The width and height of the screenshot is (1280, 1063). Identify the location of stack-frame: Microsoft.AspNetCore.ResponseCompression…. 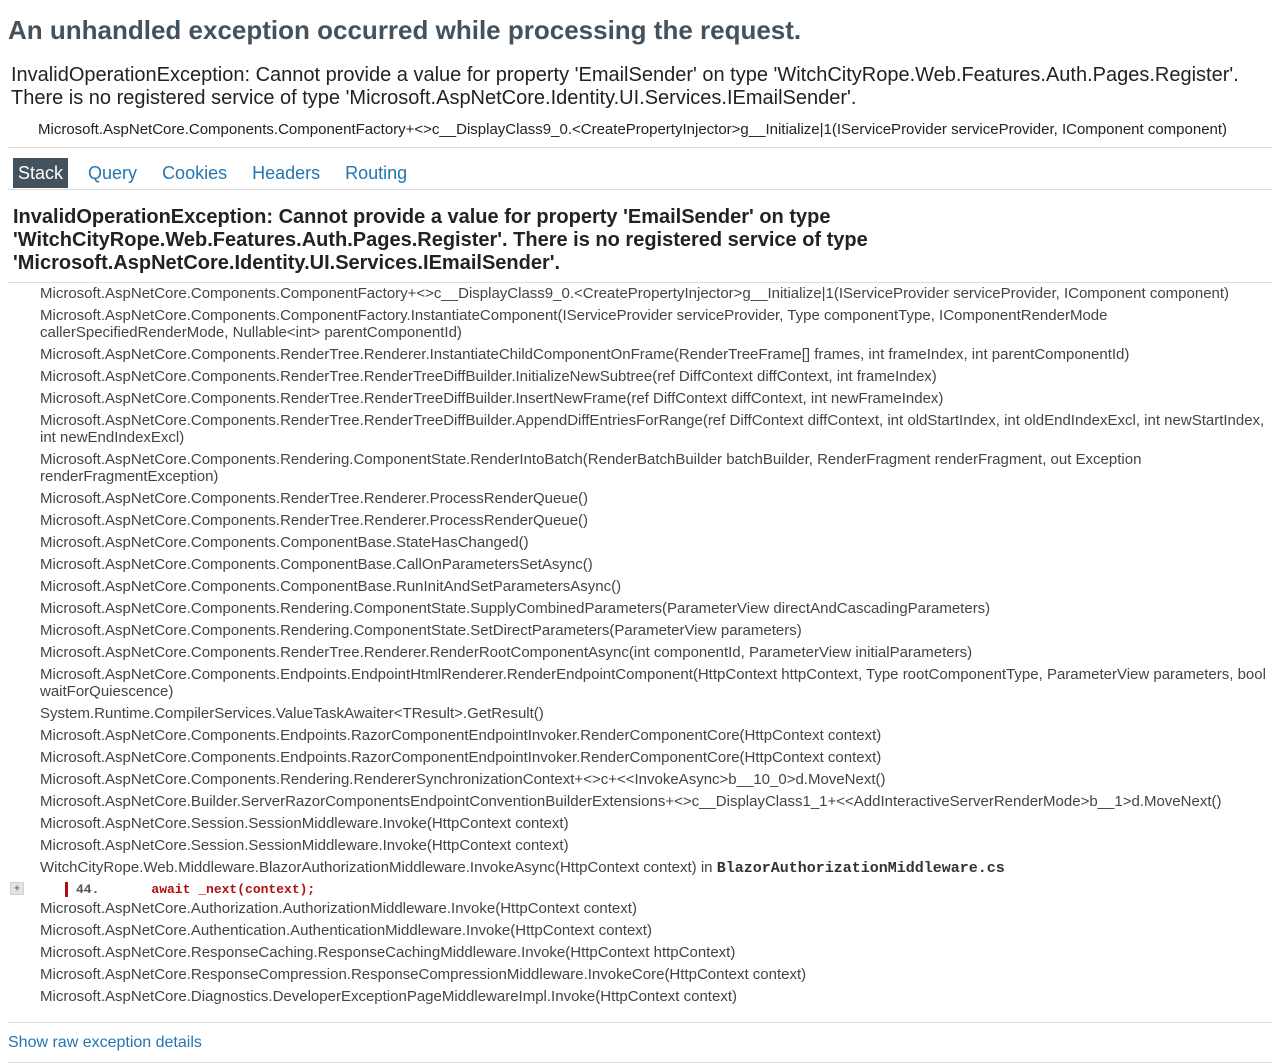
(423, 974).